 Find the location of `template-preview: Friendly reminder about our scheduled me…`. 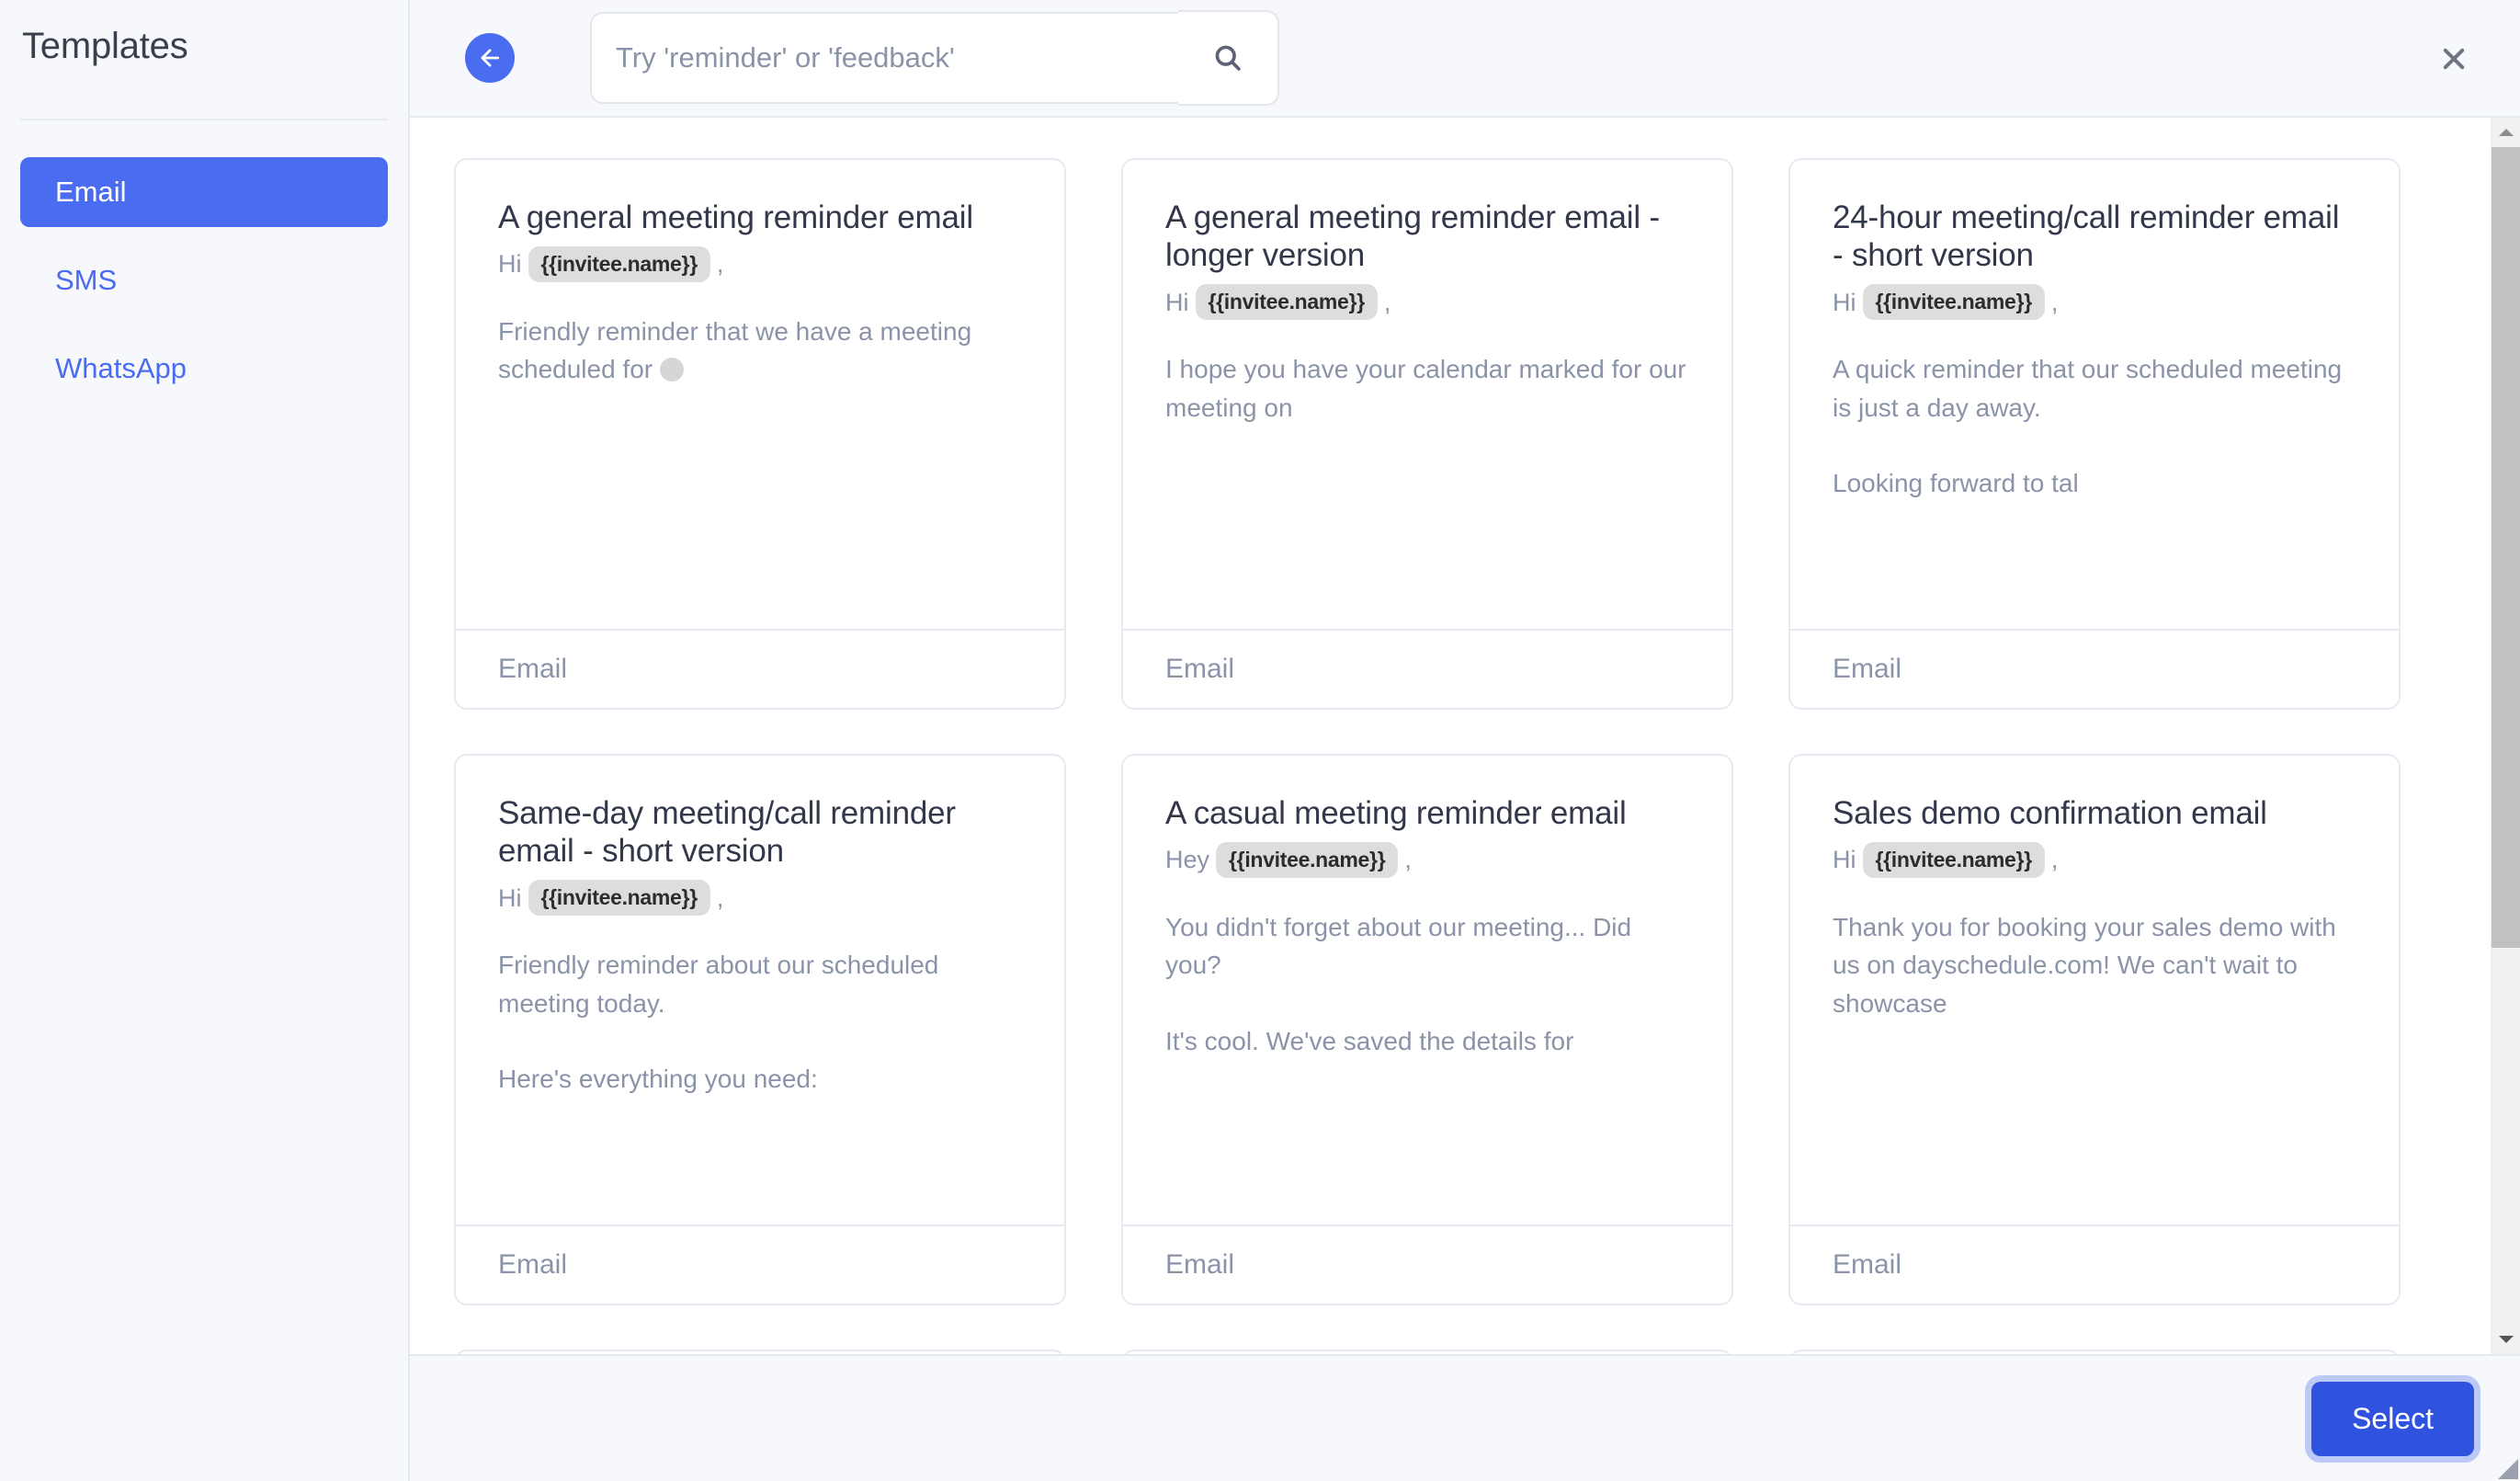

template-preview: Friendly reminder about our scheduled me… is located at coordinates (718, 1022).